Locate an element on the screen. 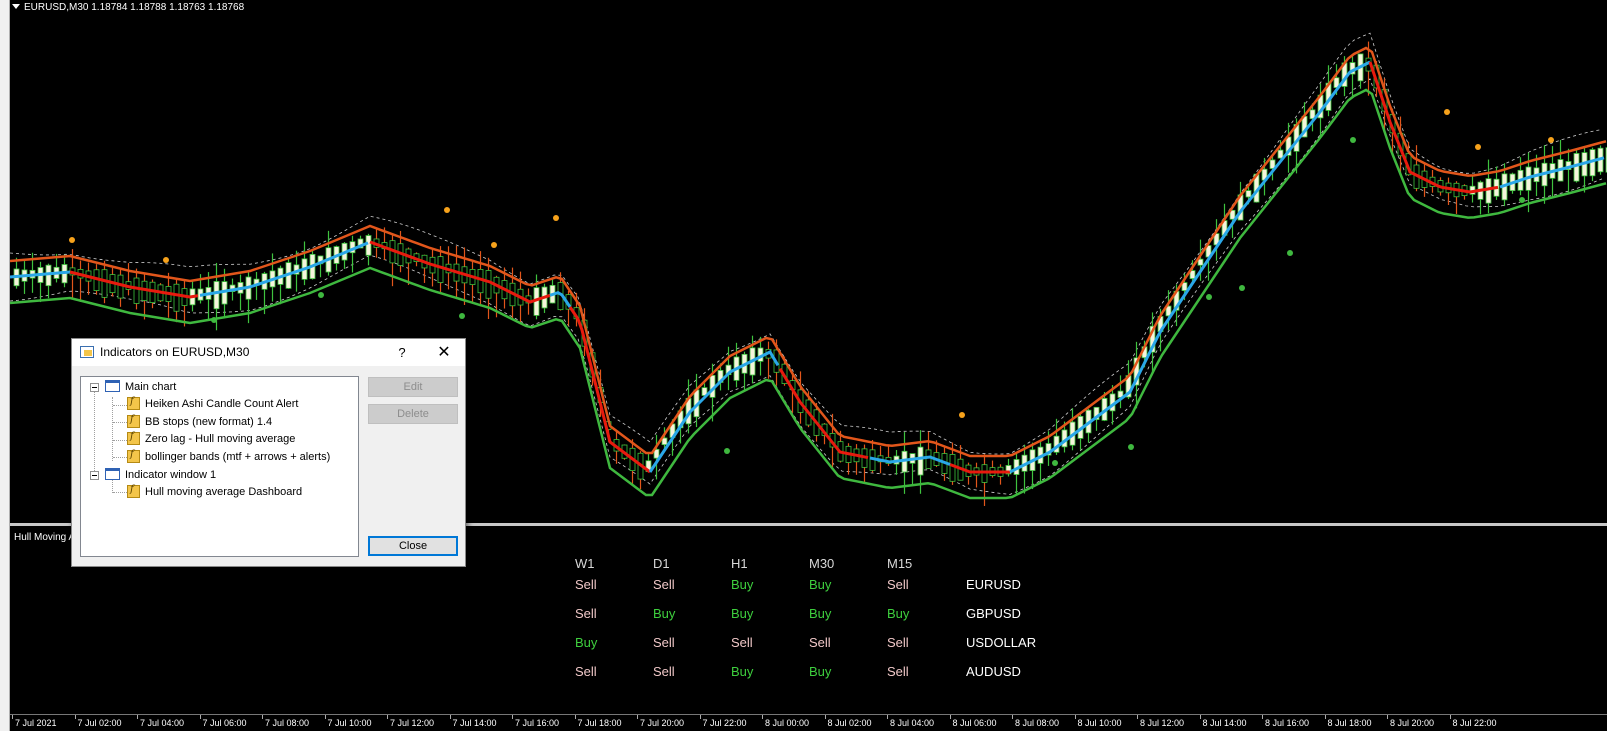 This screenshot has width=1607, height=731. close-button: Close is located at coordinates (413, 546).